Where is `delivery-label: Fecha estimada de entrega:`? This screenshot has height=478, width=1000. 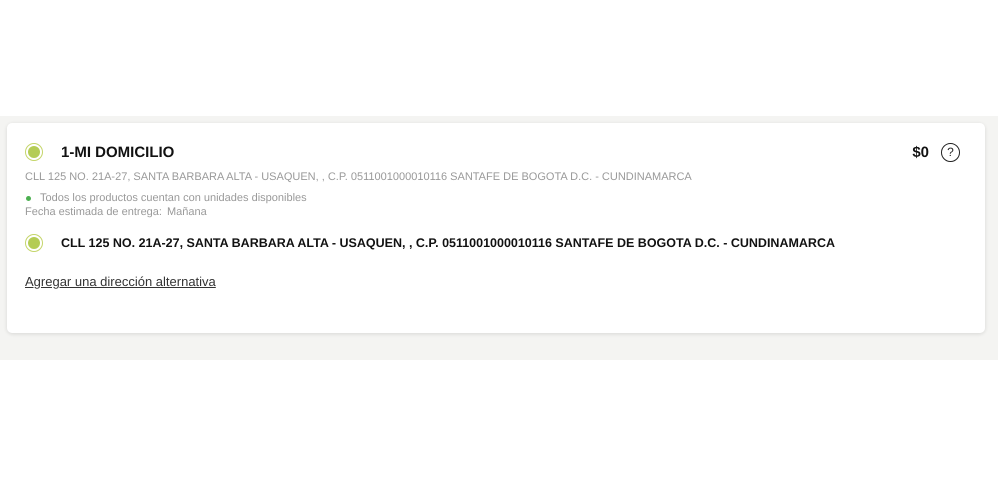
delivery-label: Fecha estimada de entrega: is located at coordinates (93, 212).